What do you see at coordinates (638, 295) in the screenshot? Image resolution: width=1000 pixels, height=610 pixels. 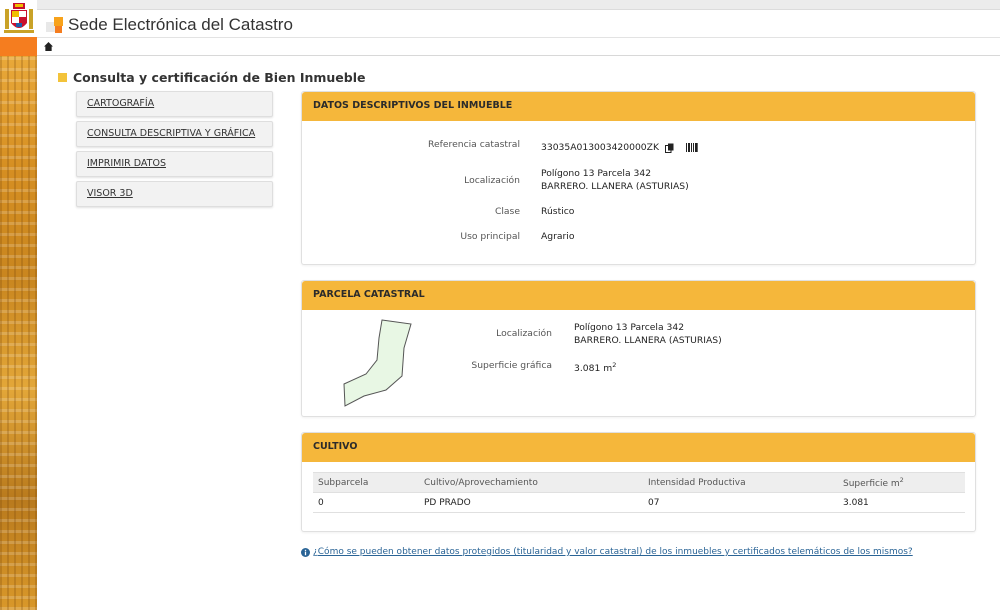 I see `panel-title: PARCELA CATASTRAL` at bounding box center [638, 295].